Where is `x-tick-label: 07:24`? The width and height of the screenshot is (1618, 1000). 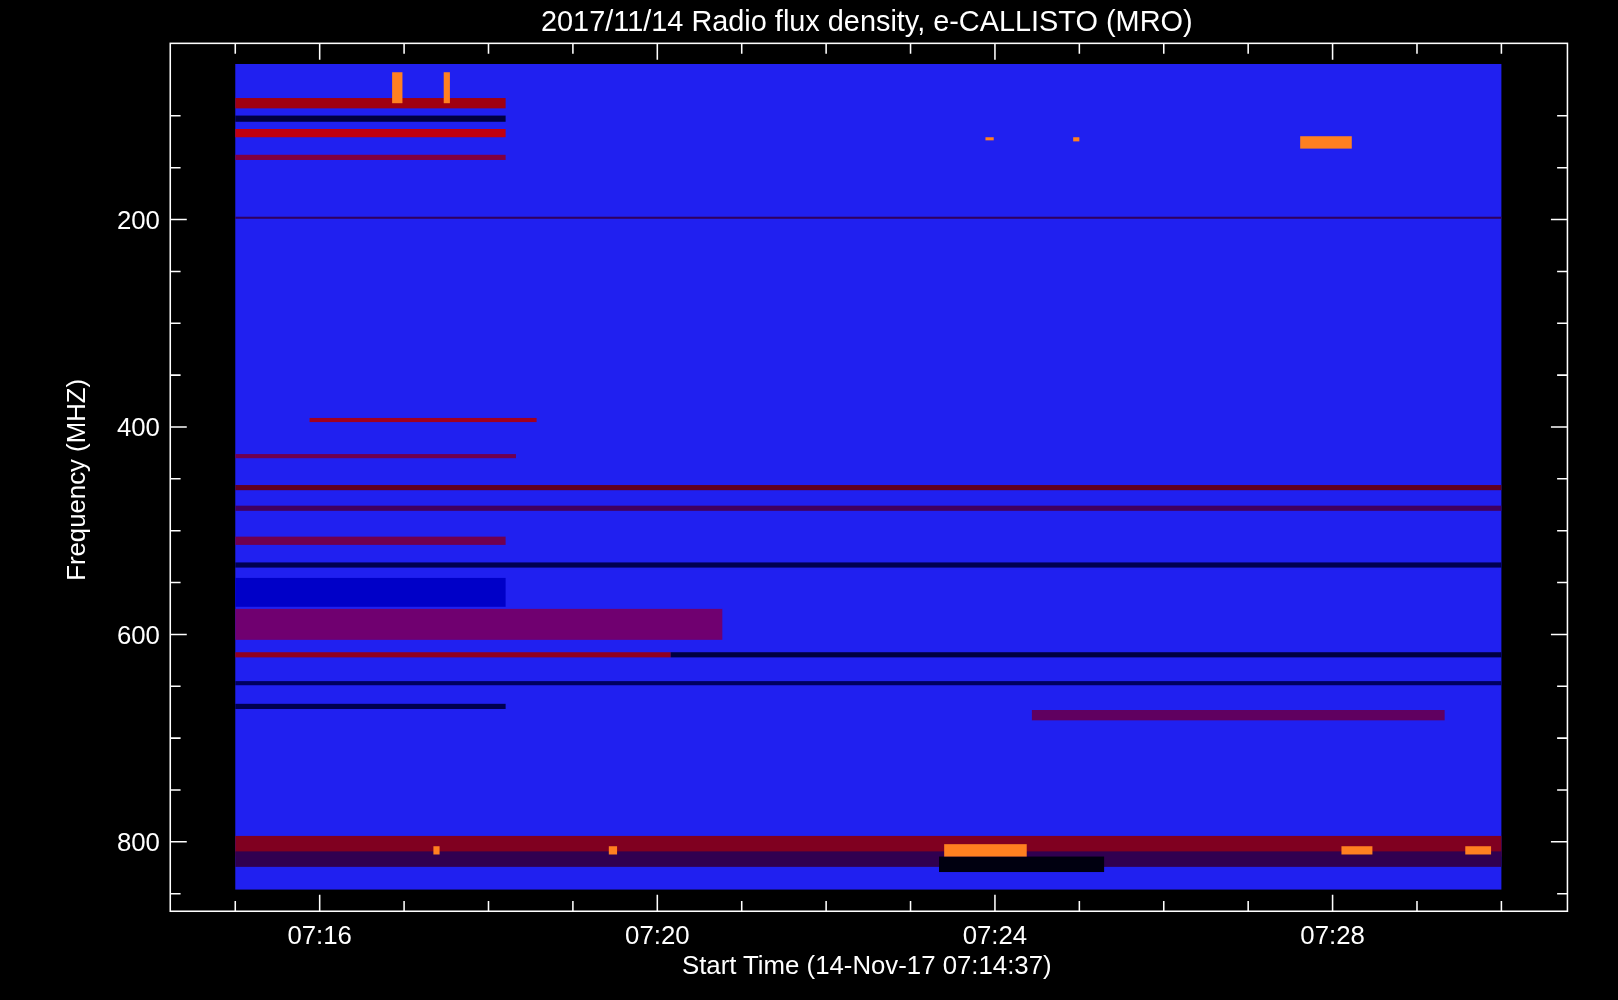 x-tick-label: 07:24 is located at coordinates (995, 935).